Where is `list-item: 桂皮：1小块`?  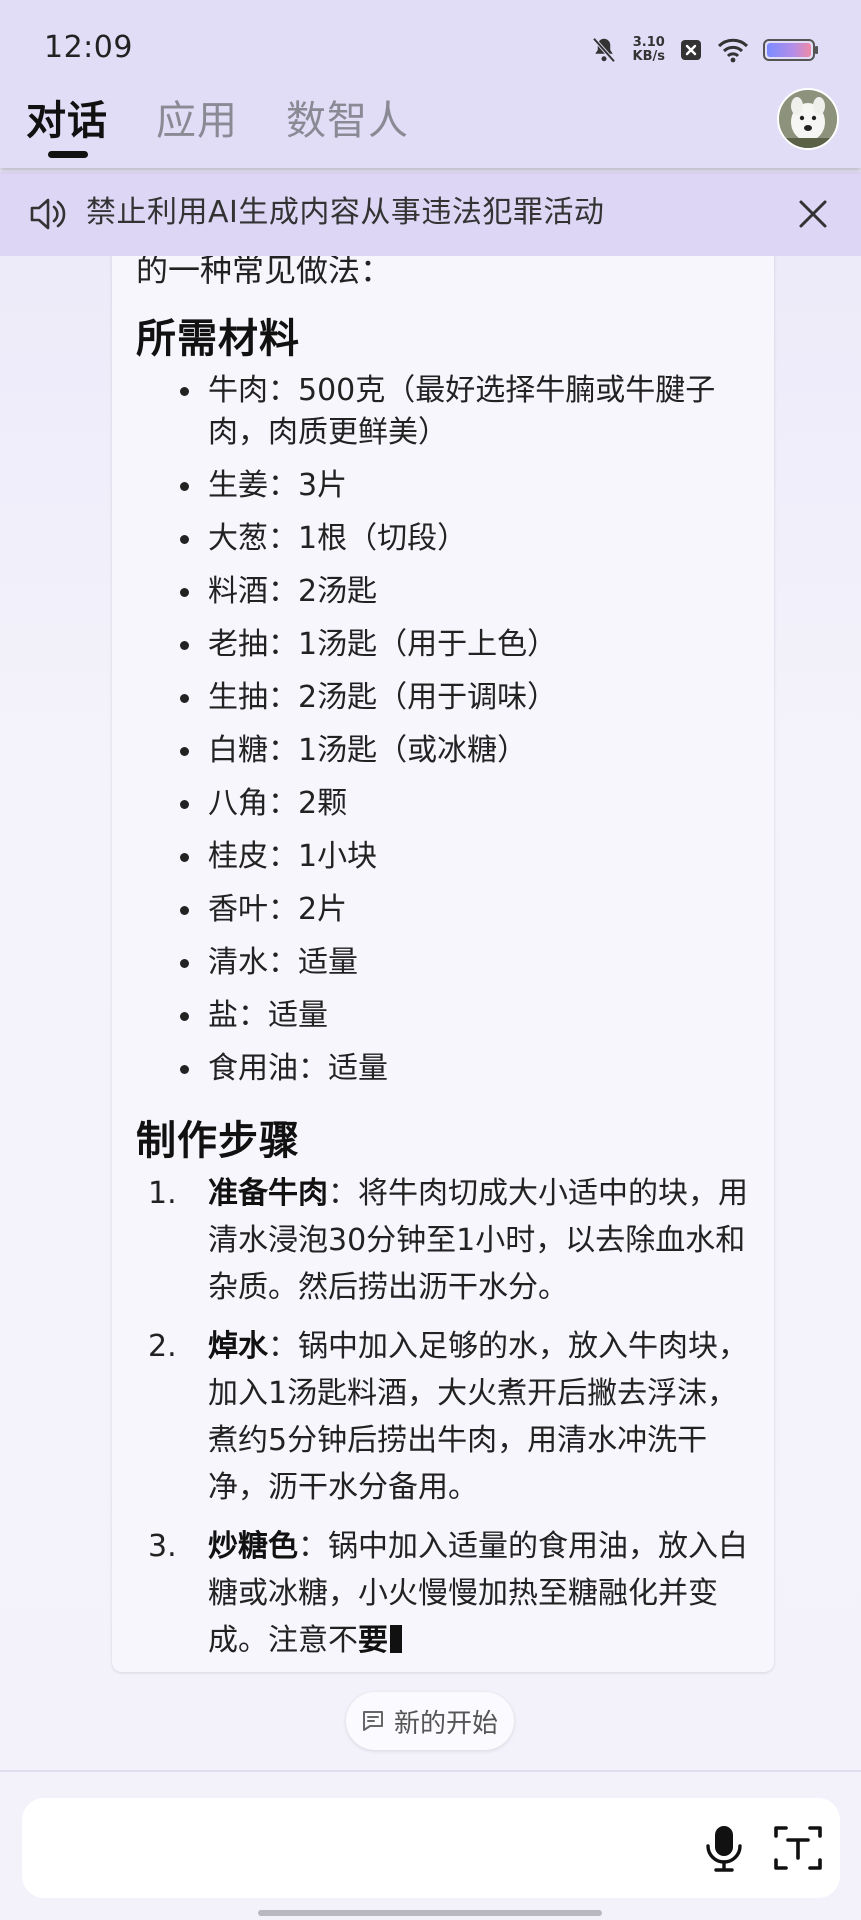
list-item: 桂皮：1小块 is located at coordinates (443, 857).